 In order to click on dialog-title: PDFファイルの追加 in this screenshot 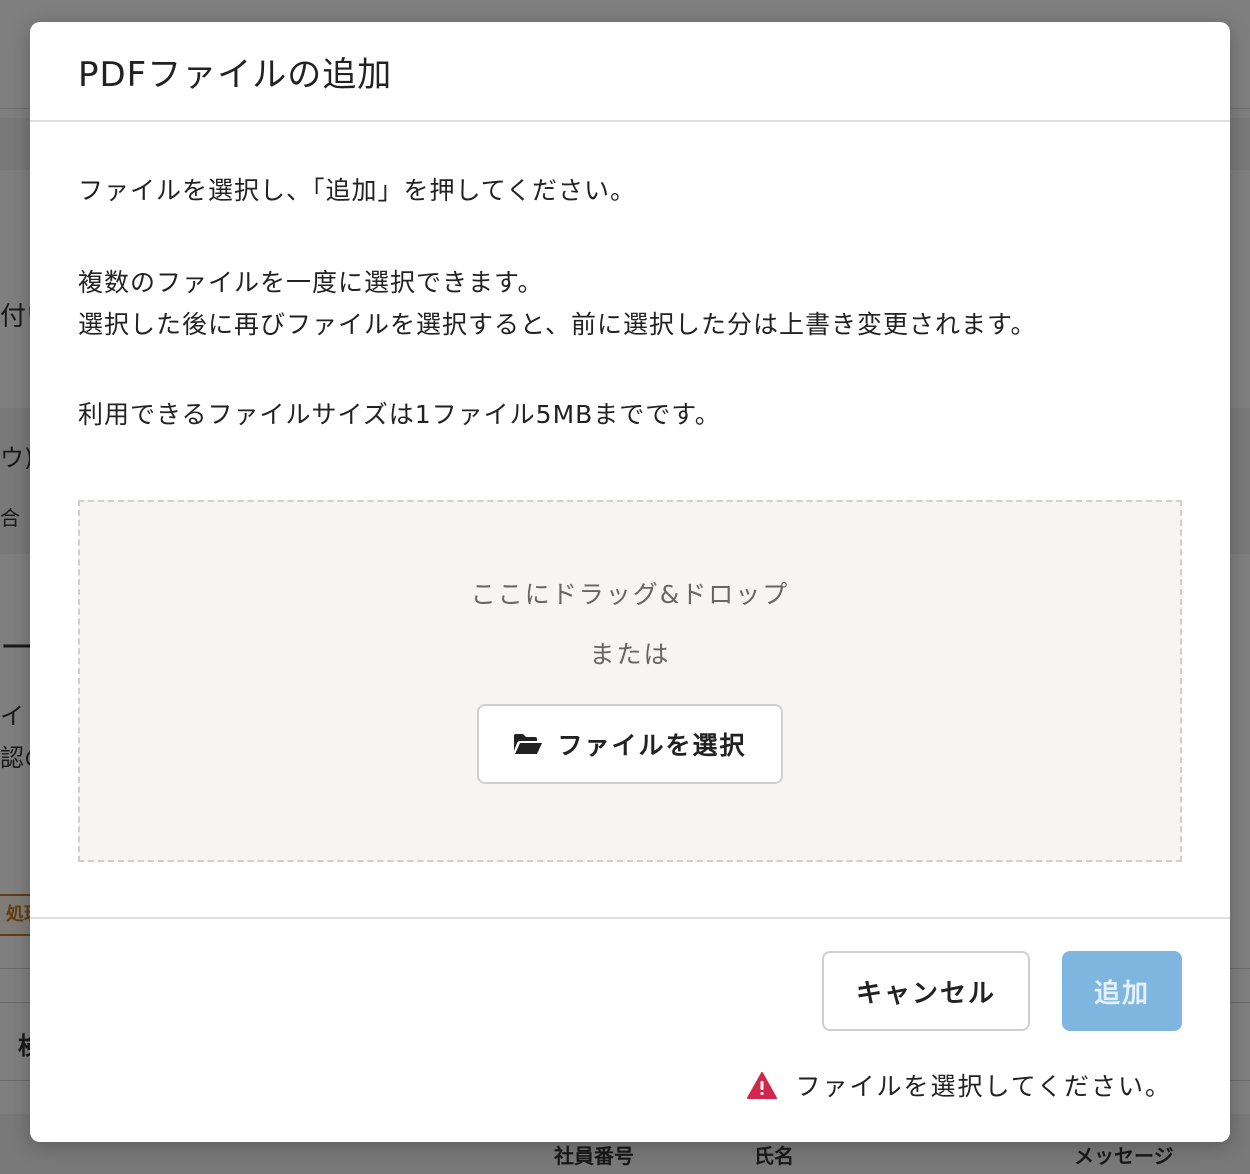, I will do `click(235, 74)`.